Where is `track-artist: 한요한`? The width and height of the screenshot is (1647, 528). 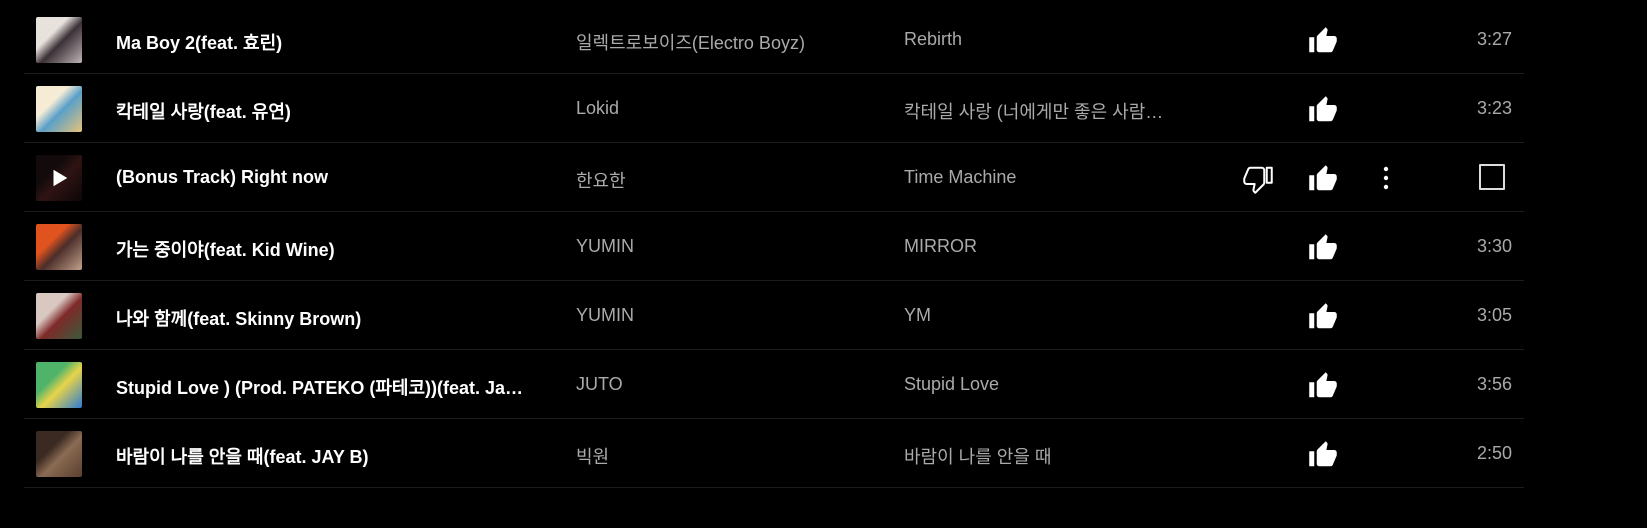
track-artist: 한요한 is located at coordinates (726, 180).